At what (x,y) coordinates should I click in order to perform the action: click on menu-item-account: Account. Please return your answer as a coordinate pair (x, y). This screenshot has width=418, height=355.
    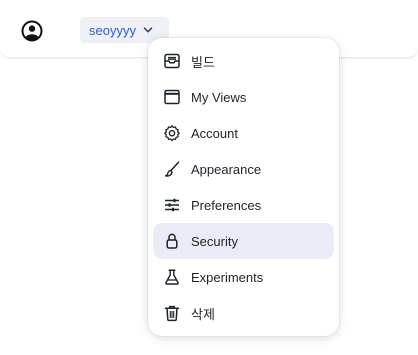
    Looking at the image, I should click on (243, 133).